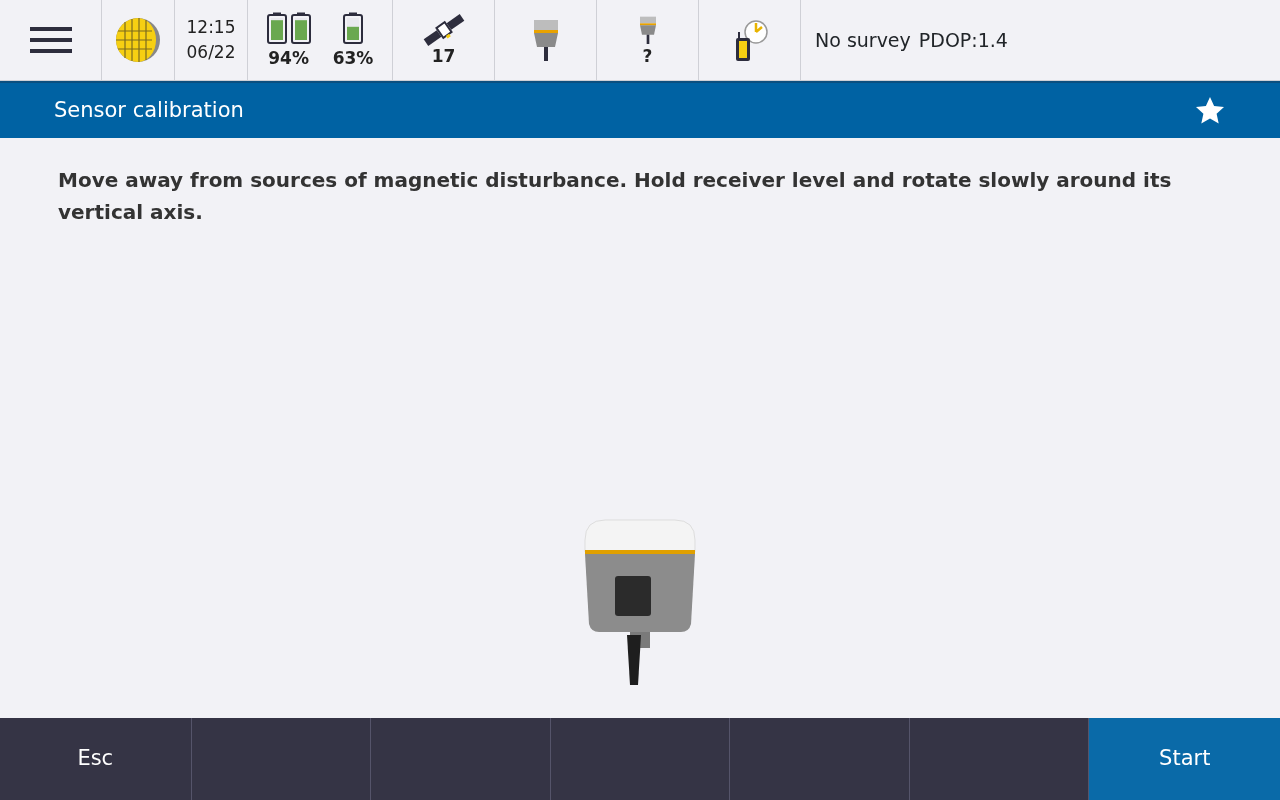  Describe the element at coordinates (443, 56) in the screenshot. I see `satellite-count: 17` at that location.